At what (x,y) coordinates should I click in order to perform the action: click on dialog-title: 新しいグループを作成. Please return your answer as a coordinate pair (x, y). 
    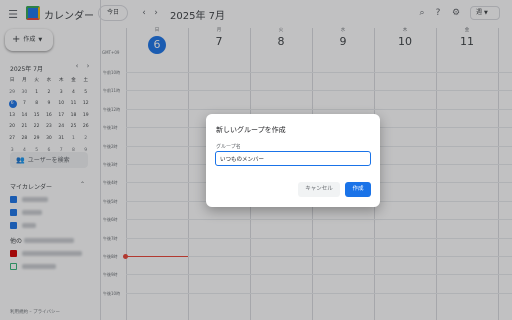
    Looking at the image, I should click on (251, 130).